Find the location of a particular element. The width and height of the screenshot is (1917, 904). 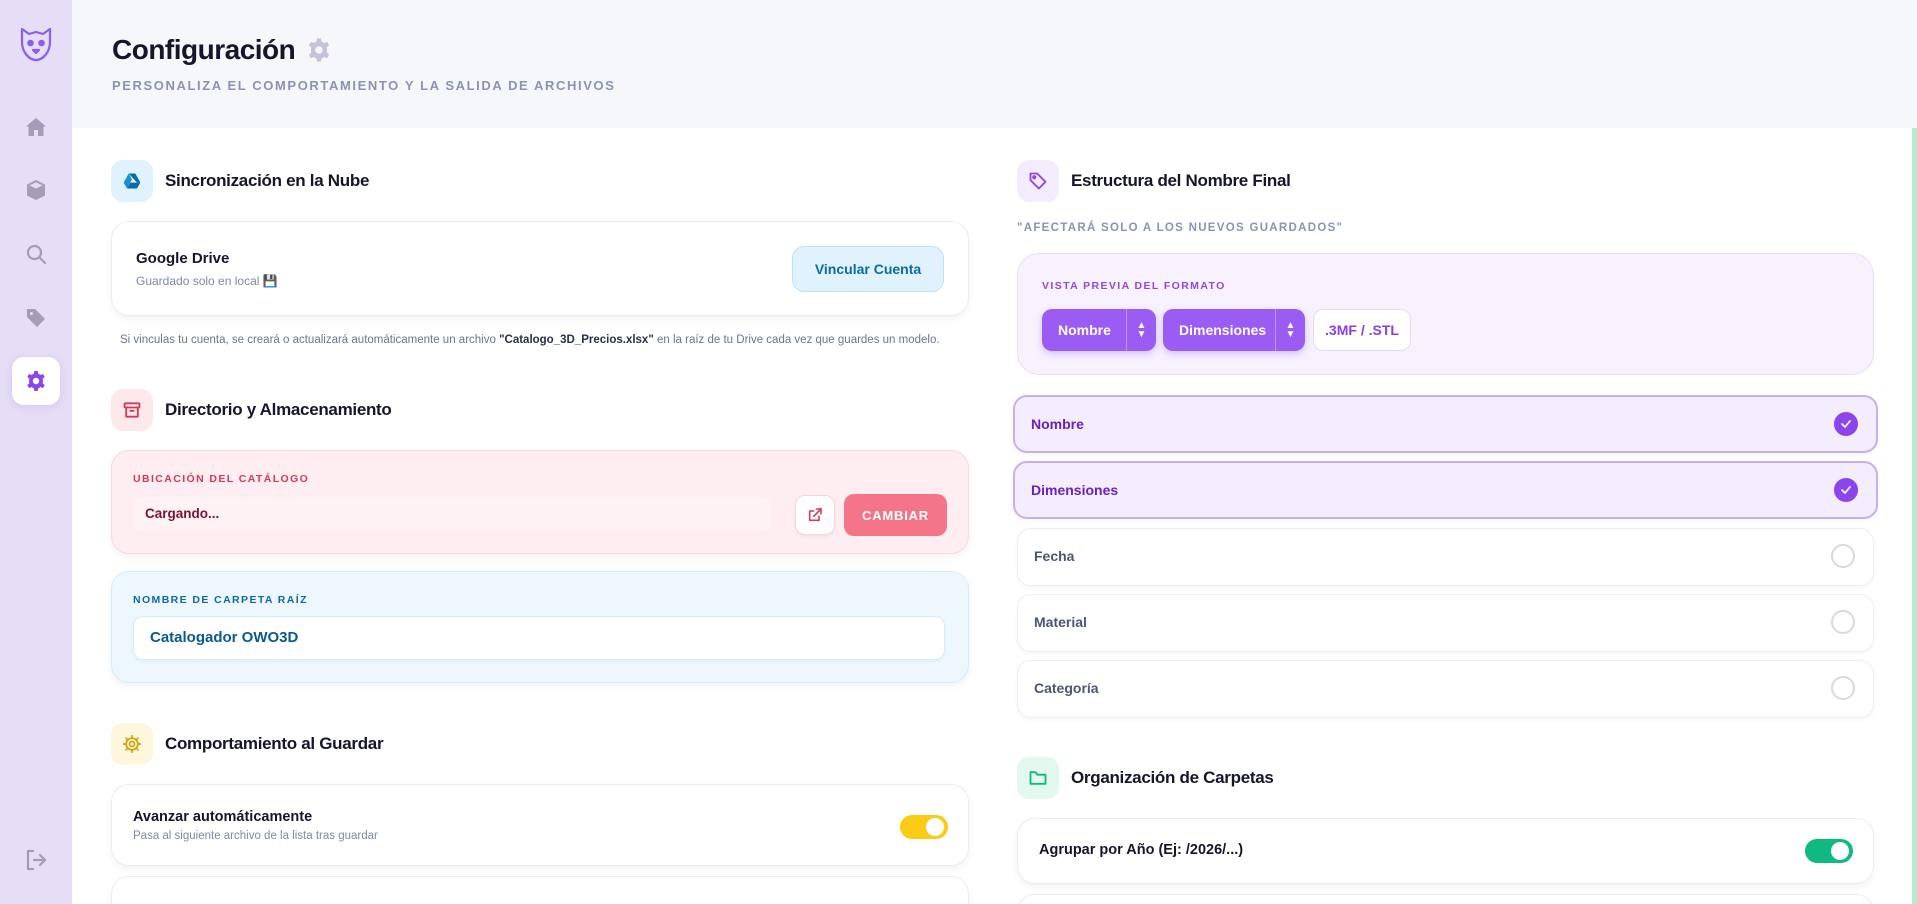

section-name-structure-header: Estructura del Nombre Final is located at coordinates (1154, 181).